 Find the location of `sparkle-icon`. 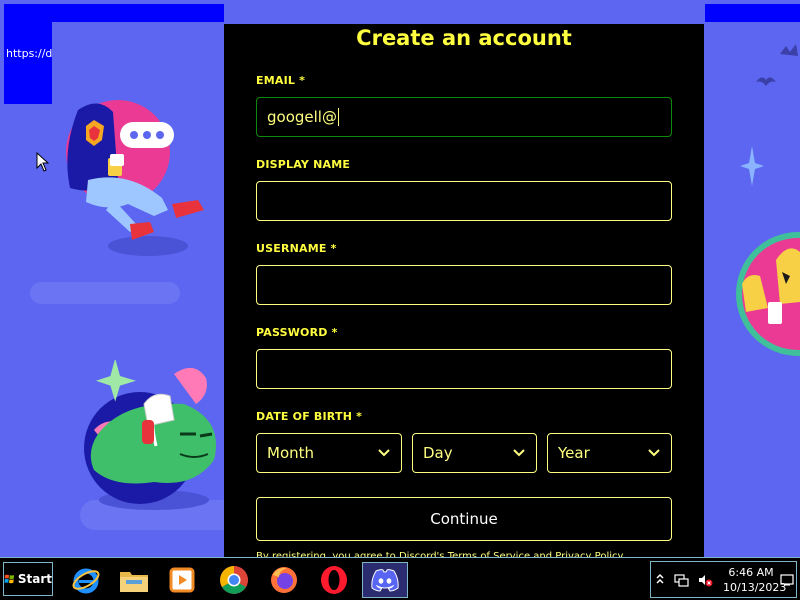

sparkle-icon is located at coordinates (752, 166).